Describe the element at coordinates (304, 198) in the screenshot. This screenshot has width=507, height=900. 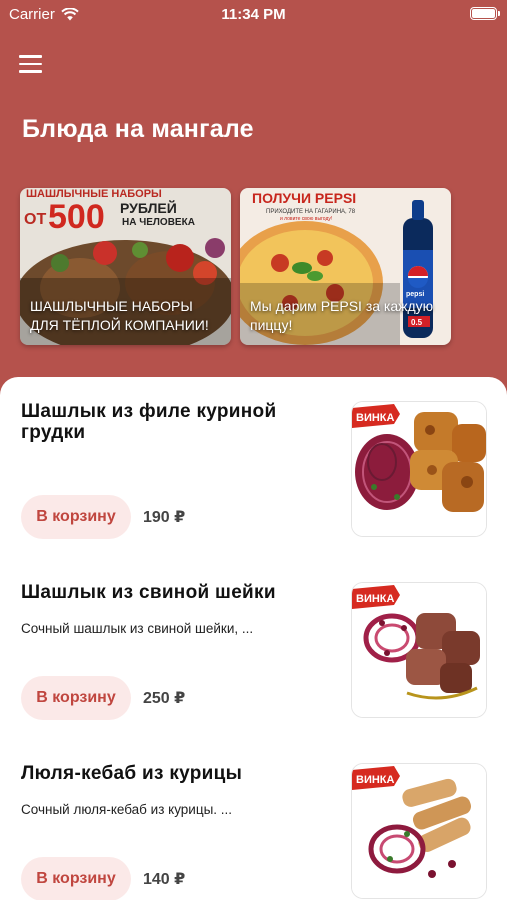
I see `banner-image-headline: ПОЛУЧИ PEPSI` at that location.